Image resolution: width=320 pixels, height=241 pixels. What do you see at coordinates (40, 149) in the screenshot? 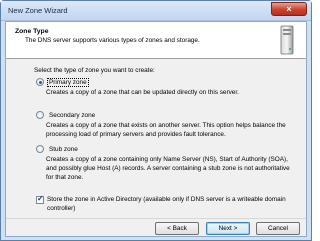
I see `radio-button-stub` at bounding box center [40, 149].